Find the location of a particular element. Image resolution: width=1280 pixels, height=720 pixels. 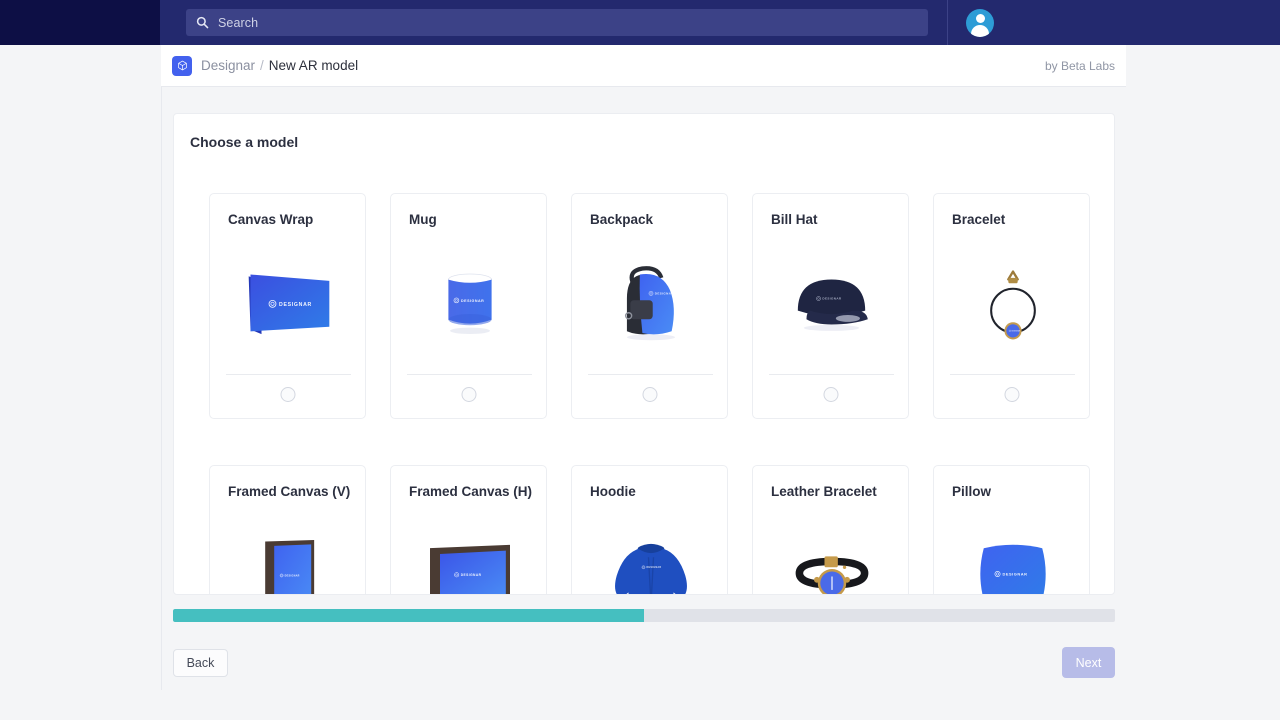

breadcrumb: Designar / New AR model by Beta Labs is located at coordinates (643, 66).